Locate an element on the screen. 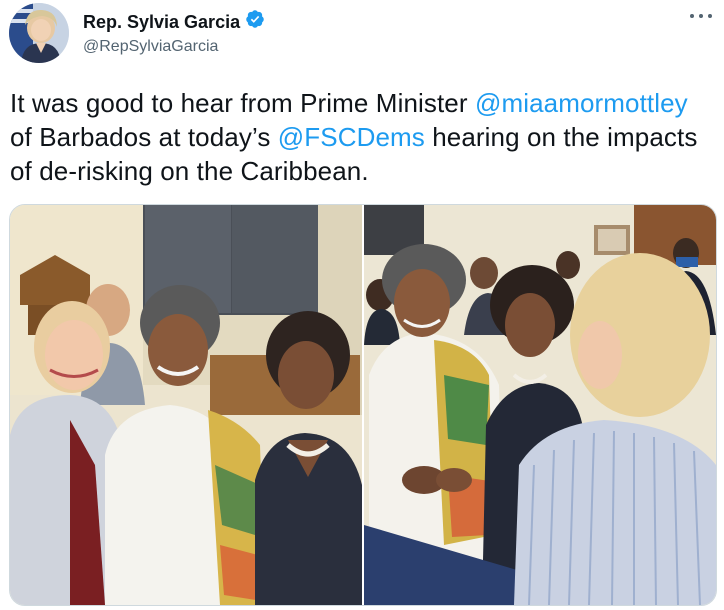 This screenshot has height=610, width=724. author-name: Rep. Sylvia Garcia is located at coordinates (174, 21).